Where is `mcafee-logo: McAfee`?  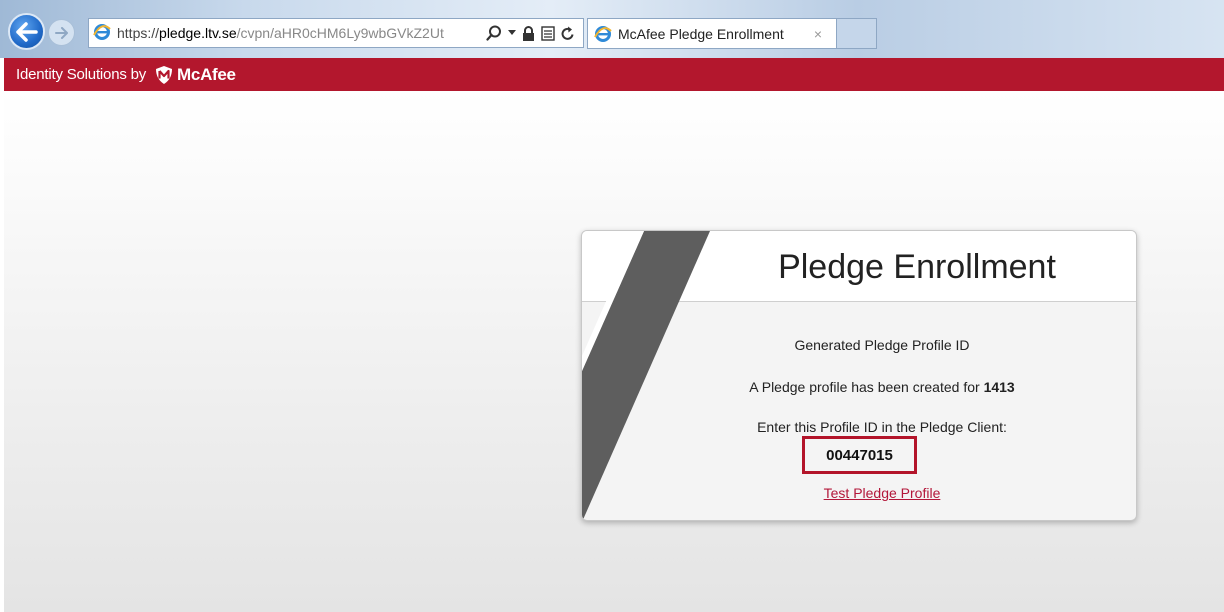 mcafee-logo: McAfee is located at coordinates (195, 75).